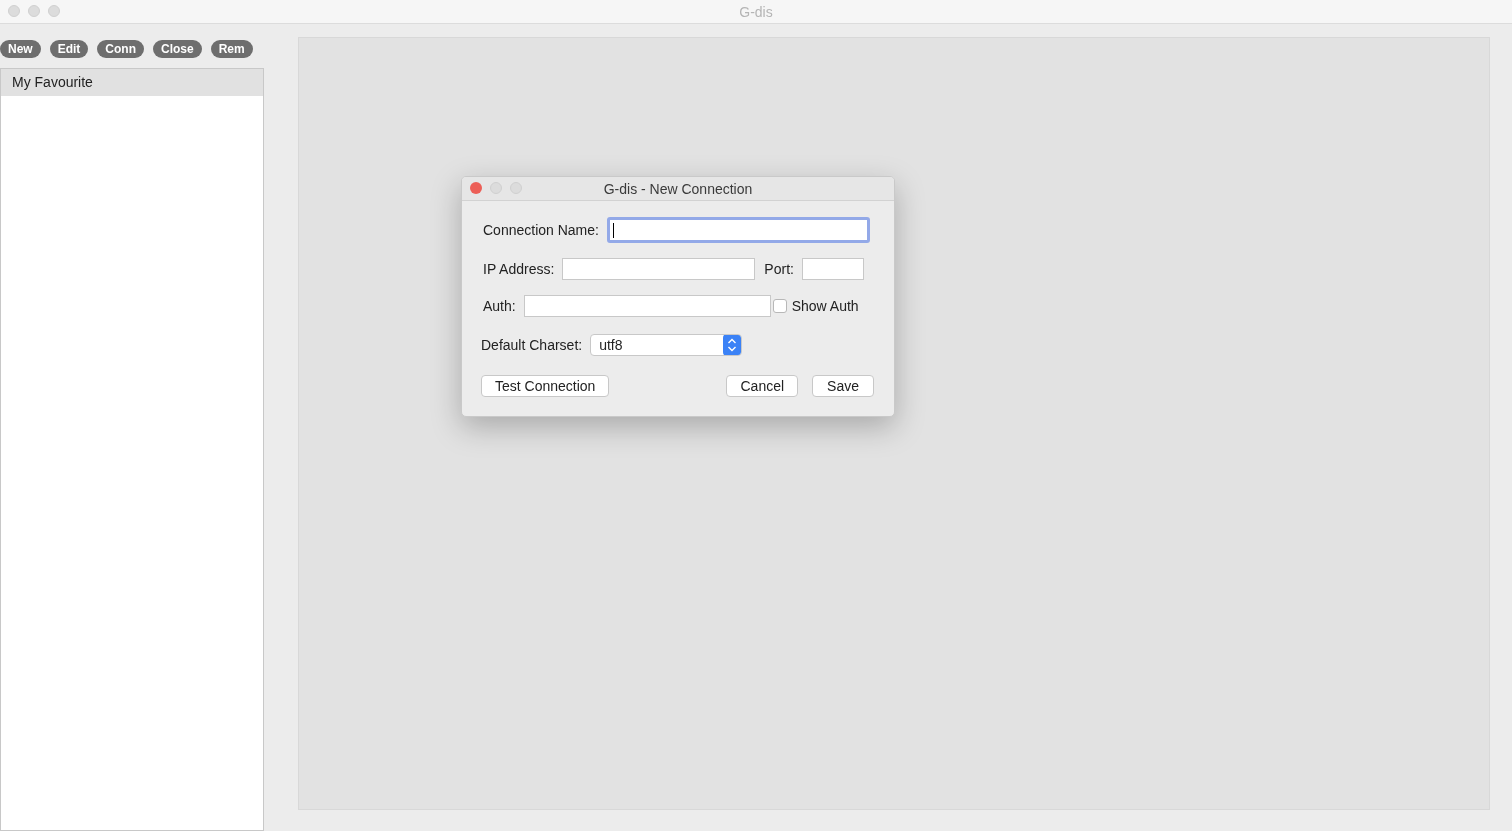 The image size is (1512, 831). What do you see at coordinates (779, 306) in the screenshot?
I see `checkbox` at bounding box center [779, 306].